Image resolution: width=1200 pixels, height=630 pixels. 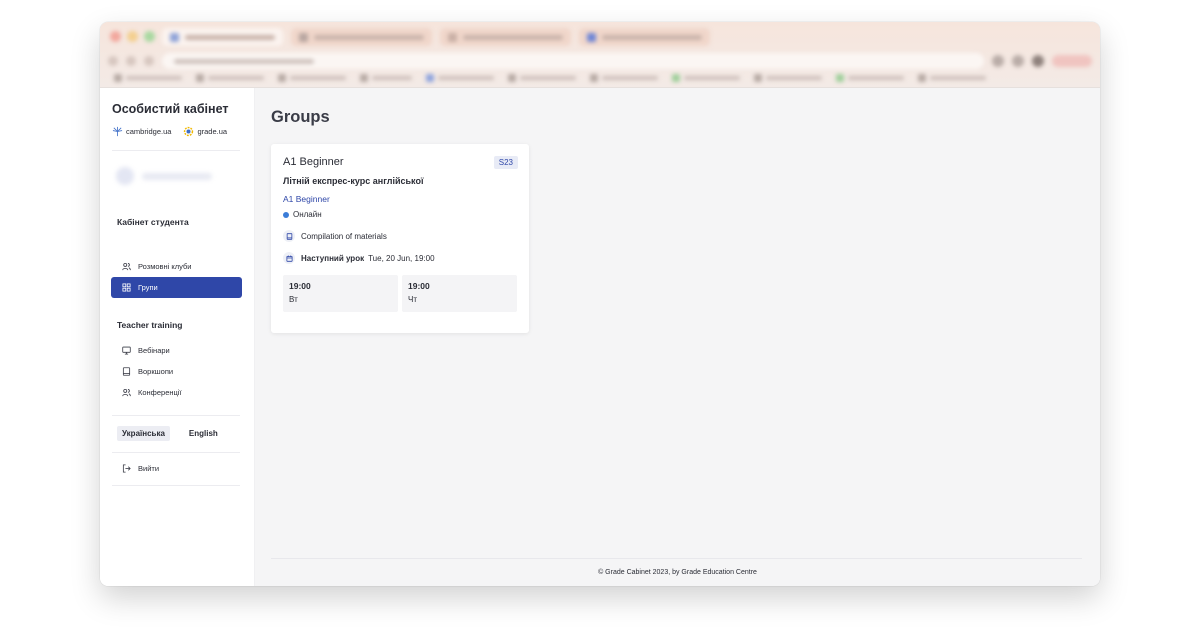 I want to click on user-profile, so click(x=164, y=176).